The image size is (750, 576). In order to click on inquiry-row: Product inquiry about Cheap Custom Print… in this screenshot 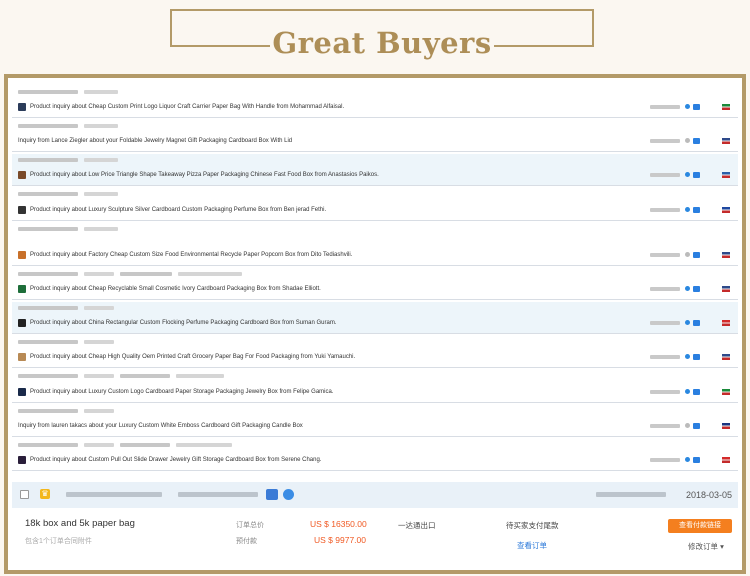, I will do `click(375, 102)`.